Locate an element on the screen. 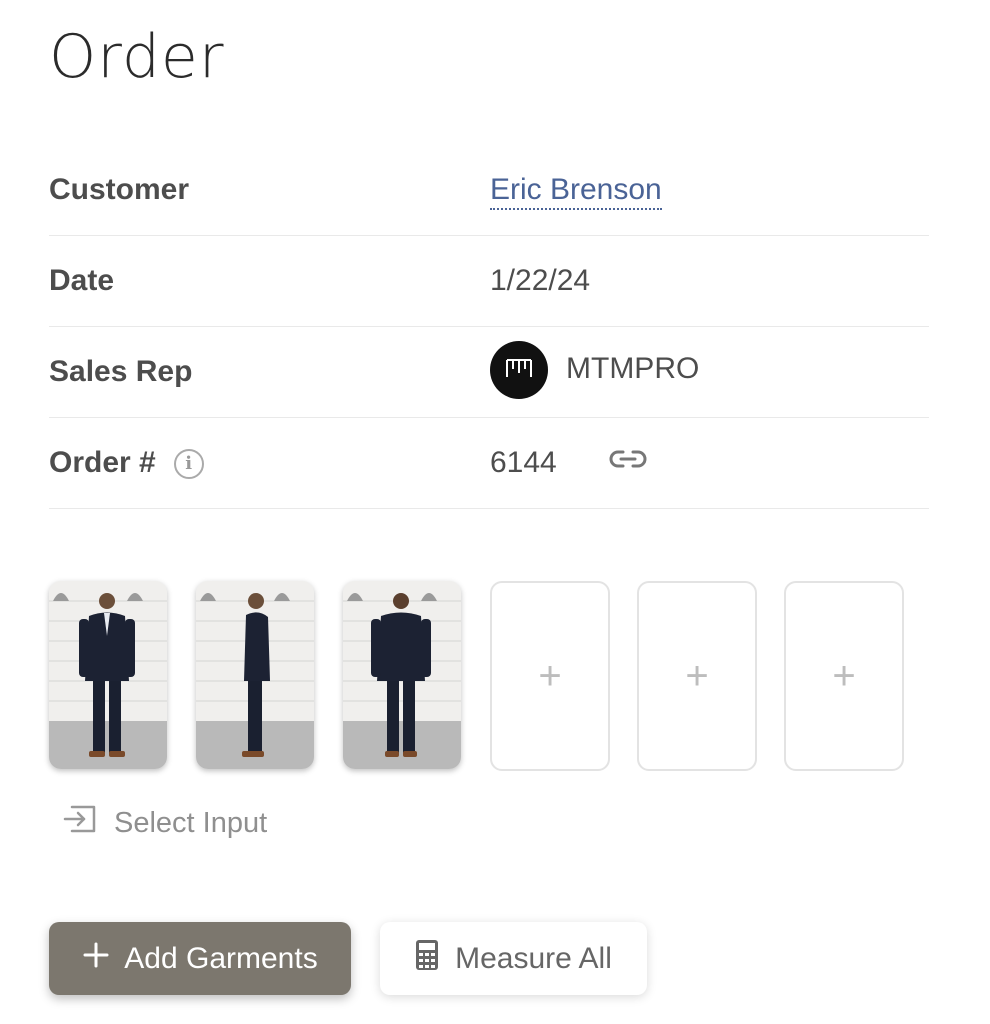 Image resolution: width=990 pixels, height=1024 pixels. select-input-button: Select Input is located at coordinates (164, 823).